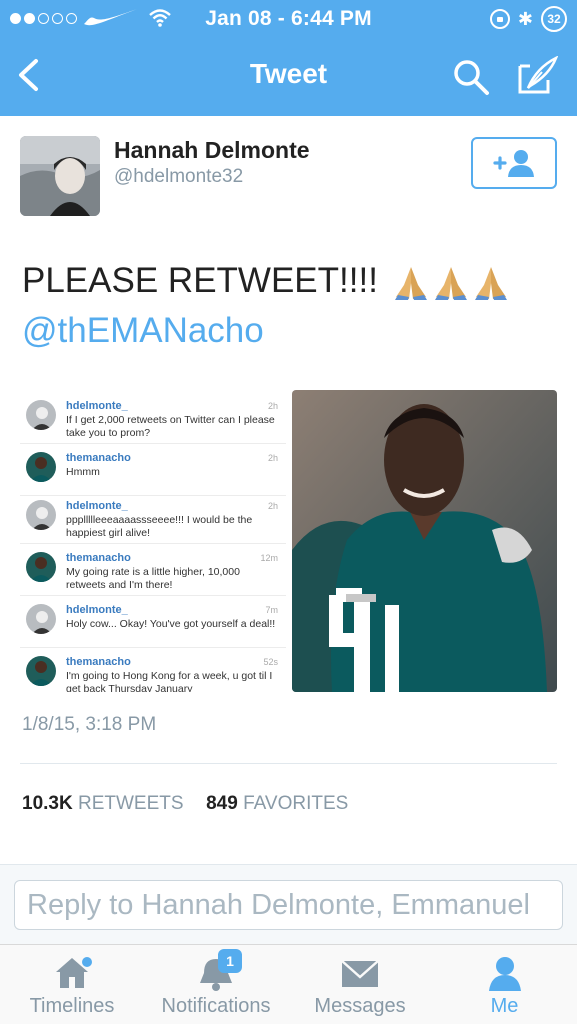 The width and height of the screenshot is (577, 1024). Describe the element at coordinates (222, 803) in the screenshot. I see `favorites-count: 849` at that location.